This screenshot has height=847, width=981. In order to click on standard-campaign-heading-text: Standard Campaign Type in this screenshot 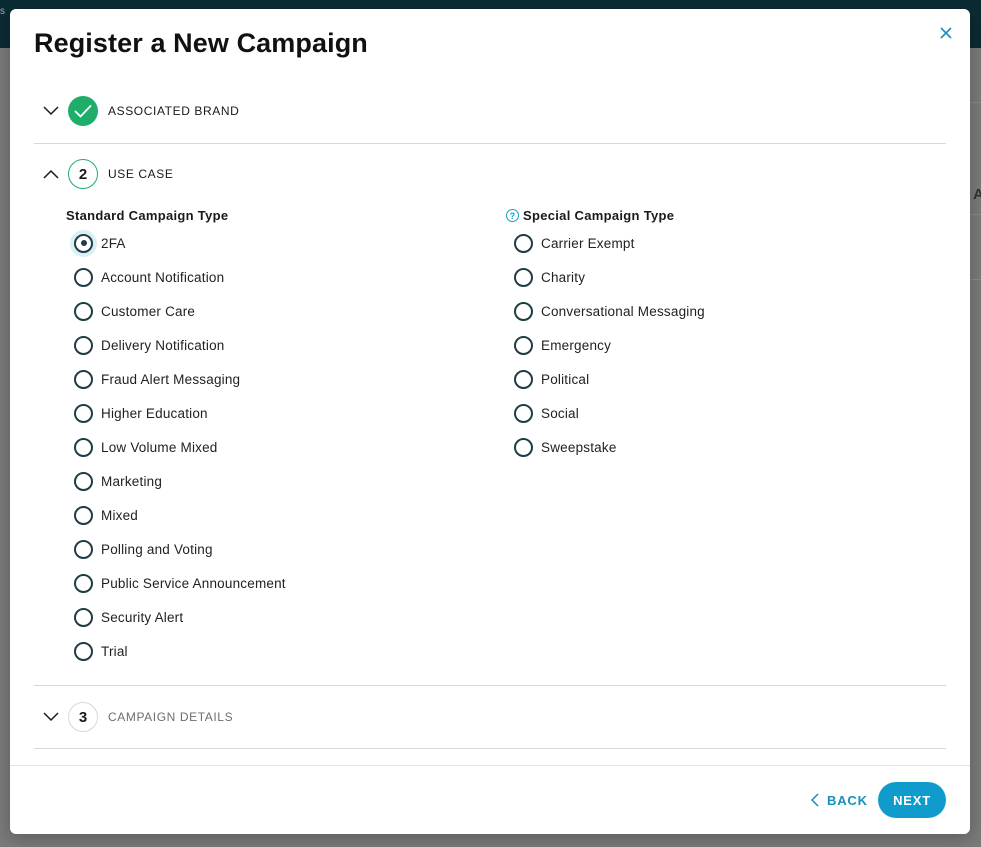, I will do `click(147, 215)`.